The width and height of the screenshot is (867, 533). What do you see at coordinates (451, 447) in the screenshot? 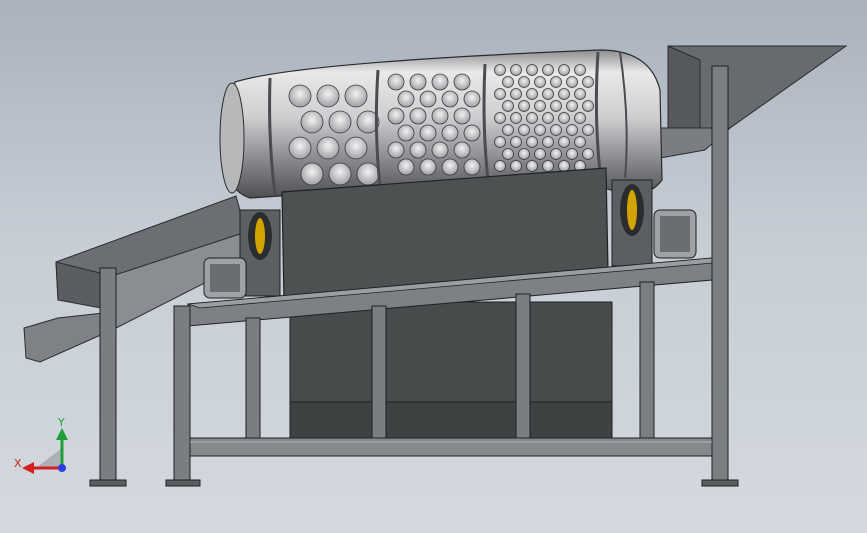
I see `frame-bottom-beam` at bounding box center [451, 447].